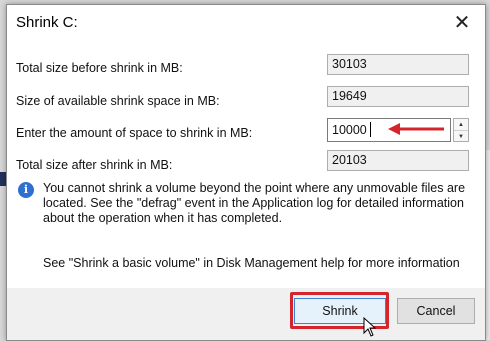  What do you see at coordinates (246, 22) in the screenshot?
I see `title-bar: Shrink C: ✕` at bounding box center [246, 22].